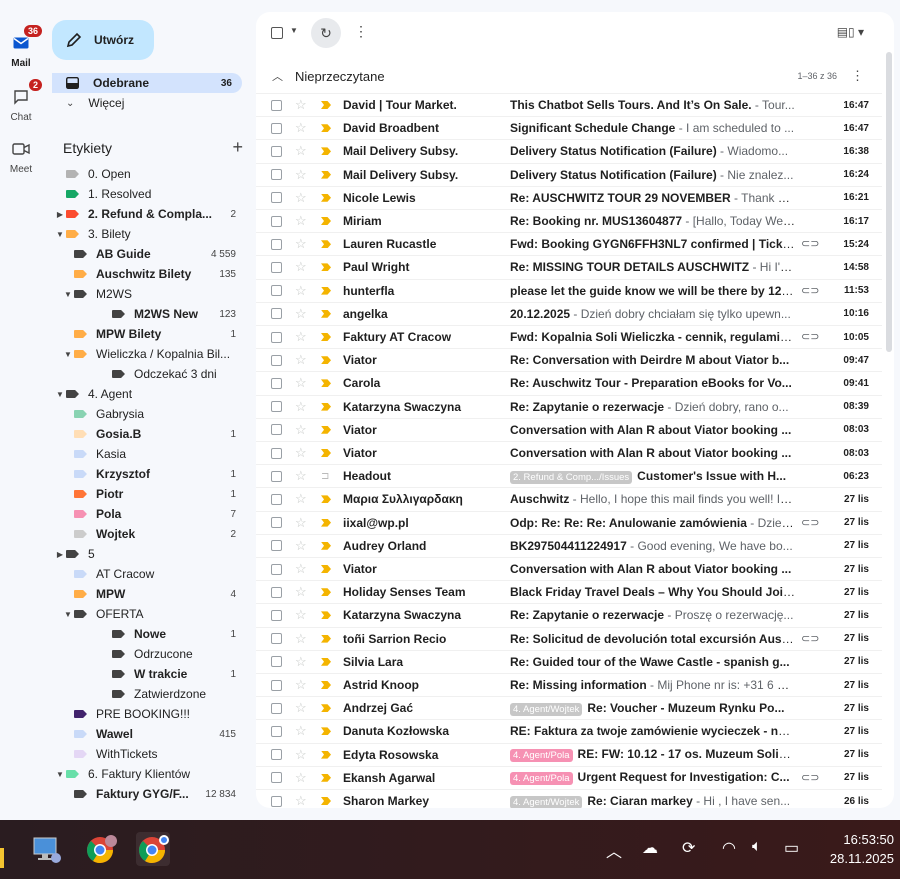 This screenshot has width=900, height=879. I want to click on sidebar-item-more: ⌄ Więcej, so click(147, 103).